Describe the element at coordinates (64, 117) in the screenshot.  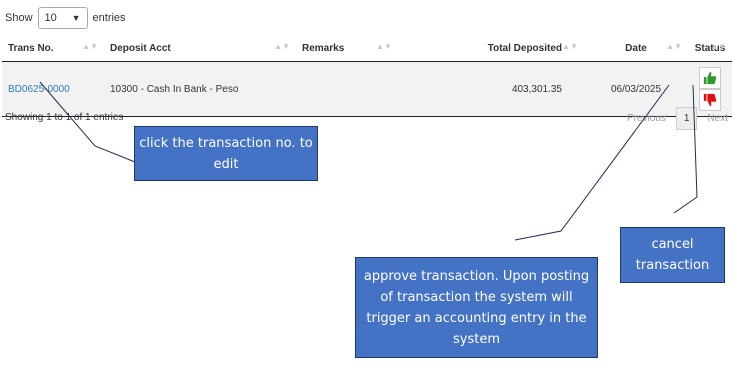
I see `table-info: Showing 1 to 1 of 1 entries` at that location.